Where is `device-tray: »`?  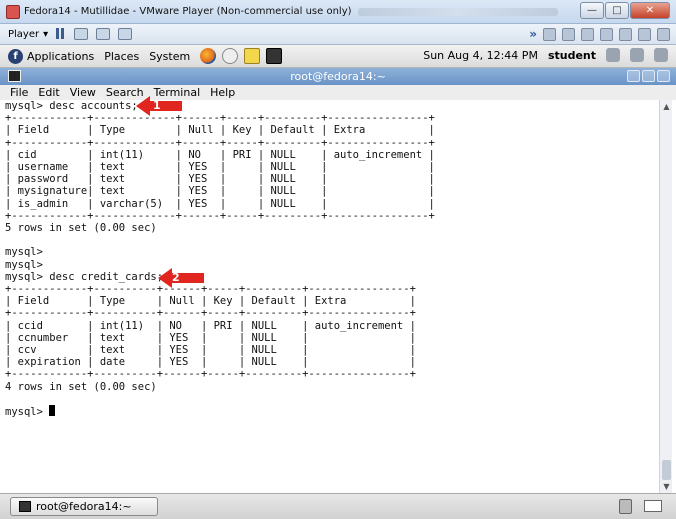 device-tray: » is located at coordinates (599, 34).